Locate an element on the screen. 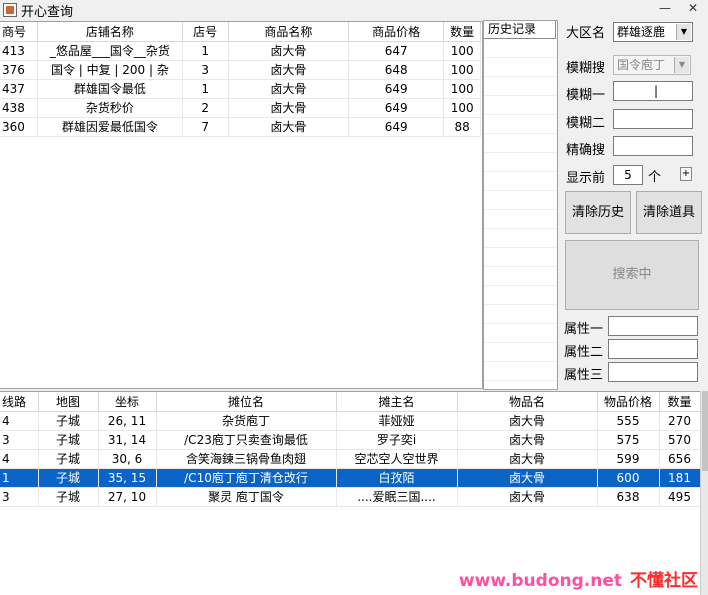 The image size is (708, 595). attr1-input is located at coordinates (653, 326).